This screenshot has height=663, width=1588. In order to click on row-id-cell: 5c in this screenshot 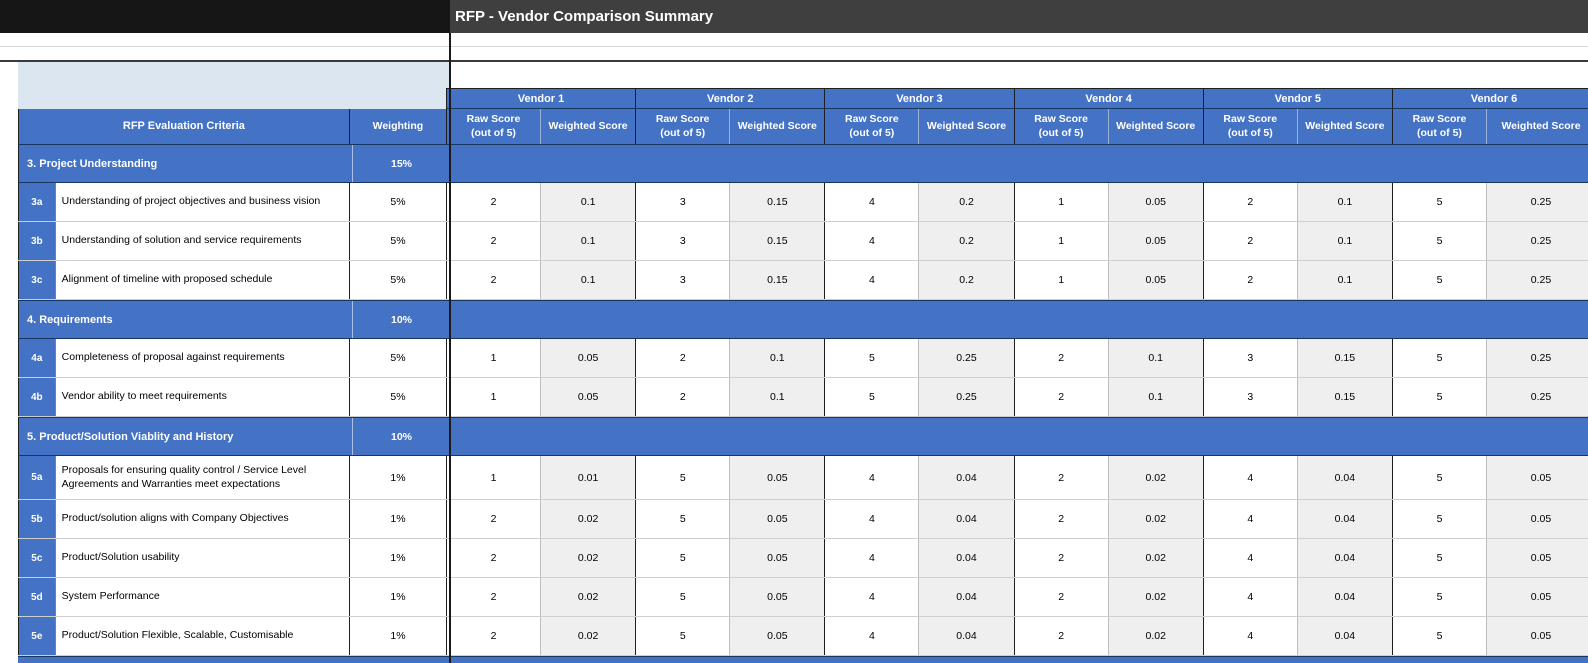, I will do `click(36, 558)`.